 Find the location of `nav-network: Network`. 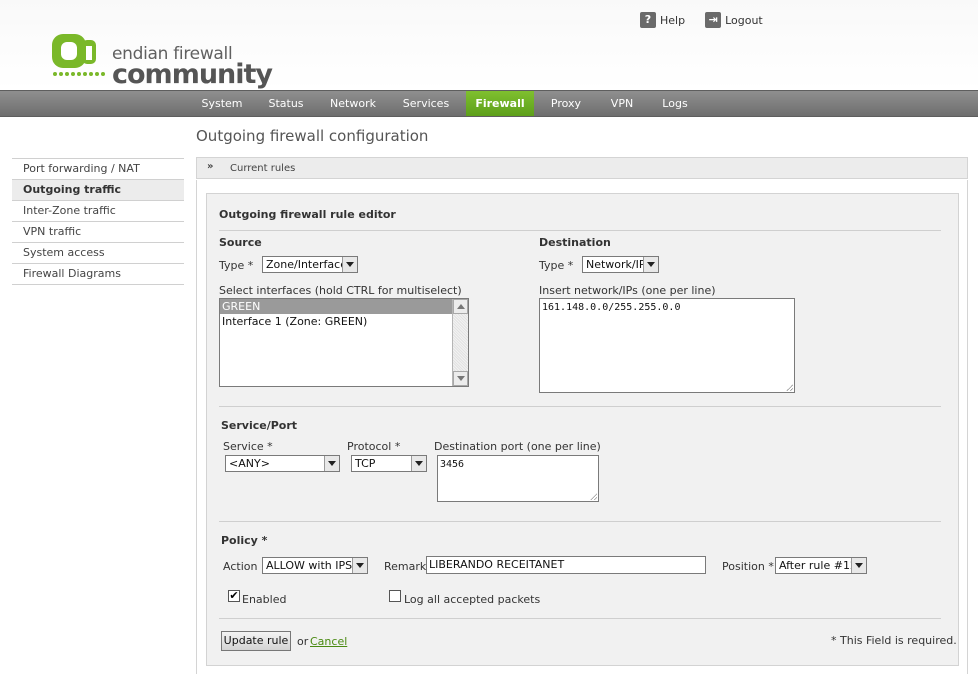

nav-network: Network is located at coordinates (353, 103).